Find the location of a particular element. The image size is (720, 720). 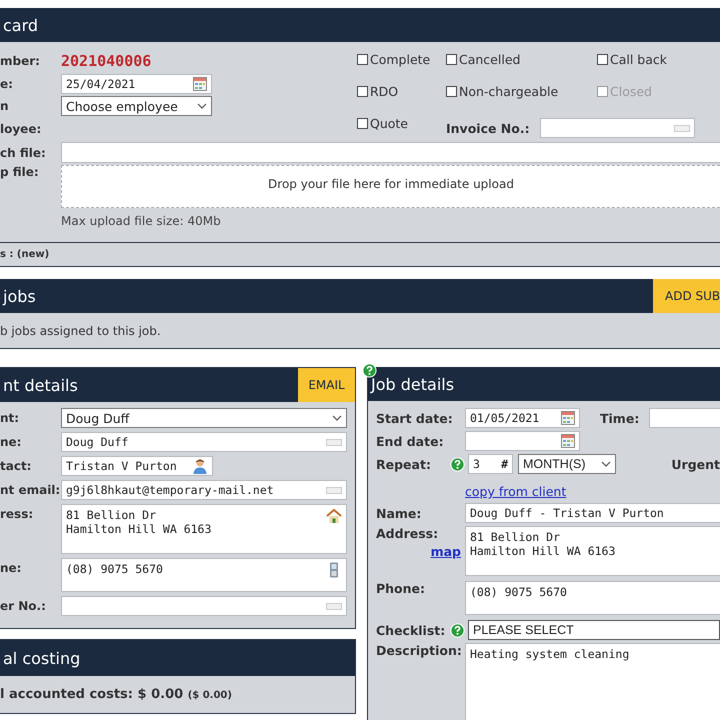

number-sign: # is located at coordinates (504, 464).